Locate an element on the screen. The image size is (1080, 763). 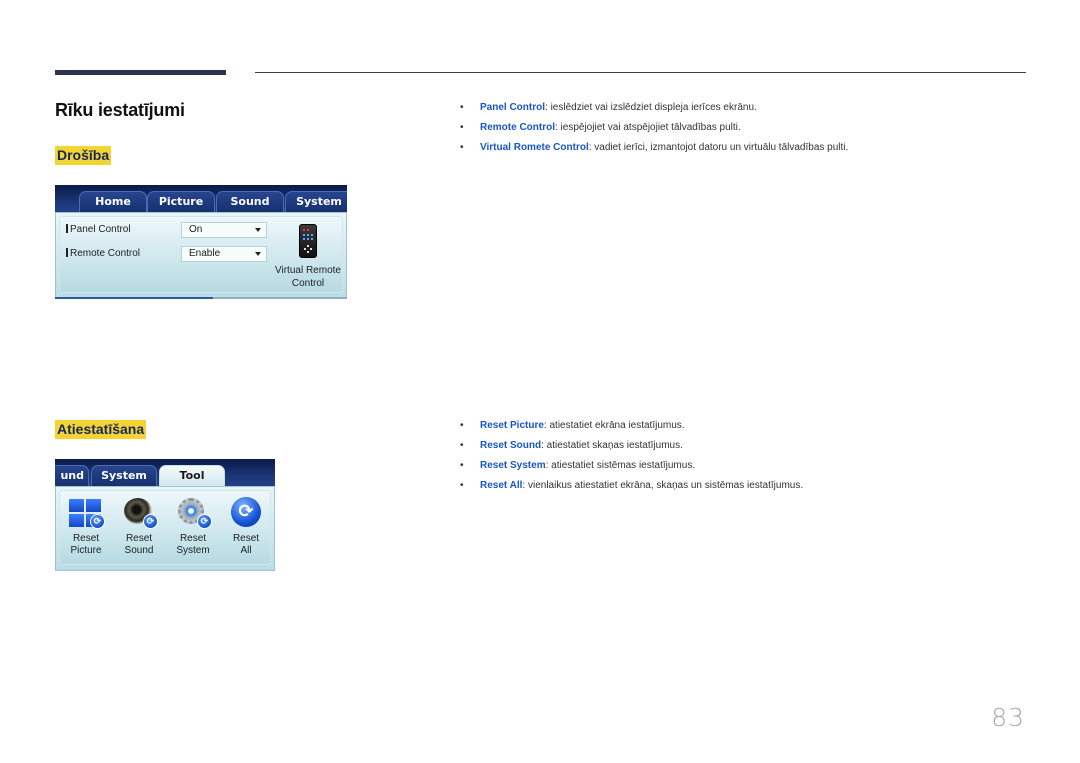
reset-system-item: ⟳ Reset System is located at coordinates (193, 527).